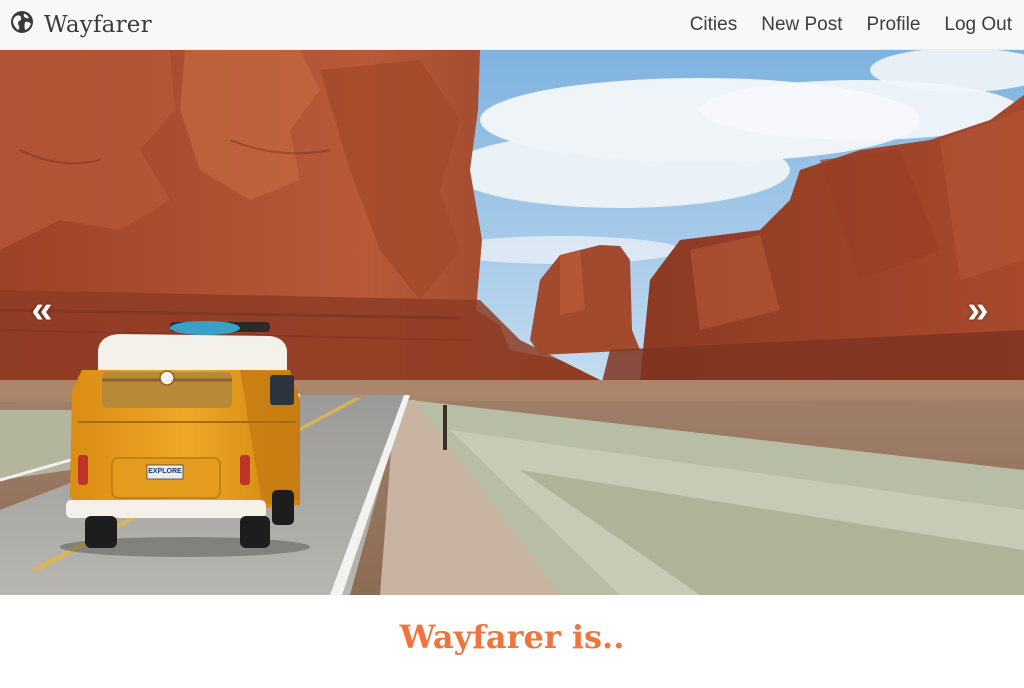 Image resolution: width=1024 pixels, height=688 pixels. I want to click on nav-link-new-post: New Post, so click(801, 25).